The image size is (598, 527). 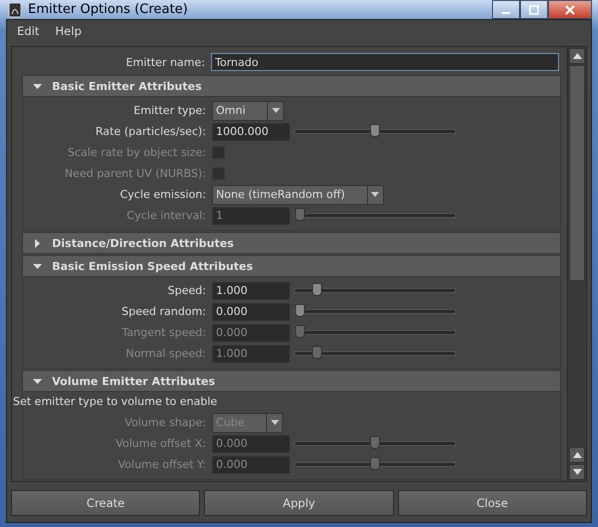 I want to click on field-label: Volume shape:, so click(x=165, y=422).